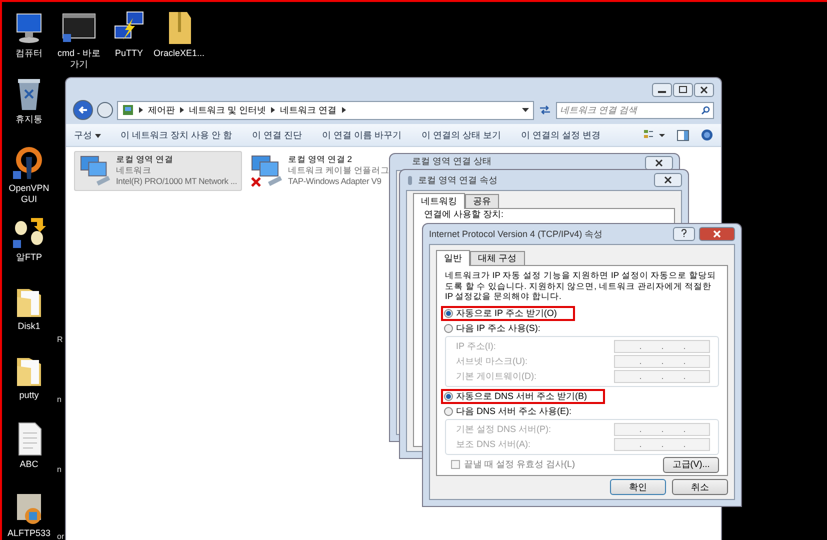 The width and height of the screenshot is (827, 540). I want to click on desktop-icon-label: 알FTP, so click(29, 257).